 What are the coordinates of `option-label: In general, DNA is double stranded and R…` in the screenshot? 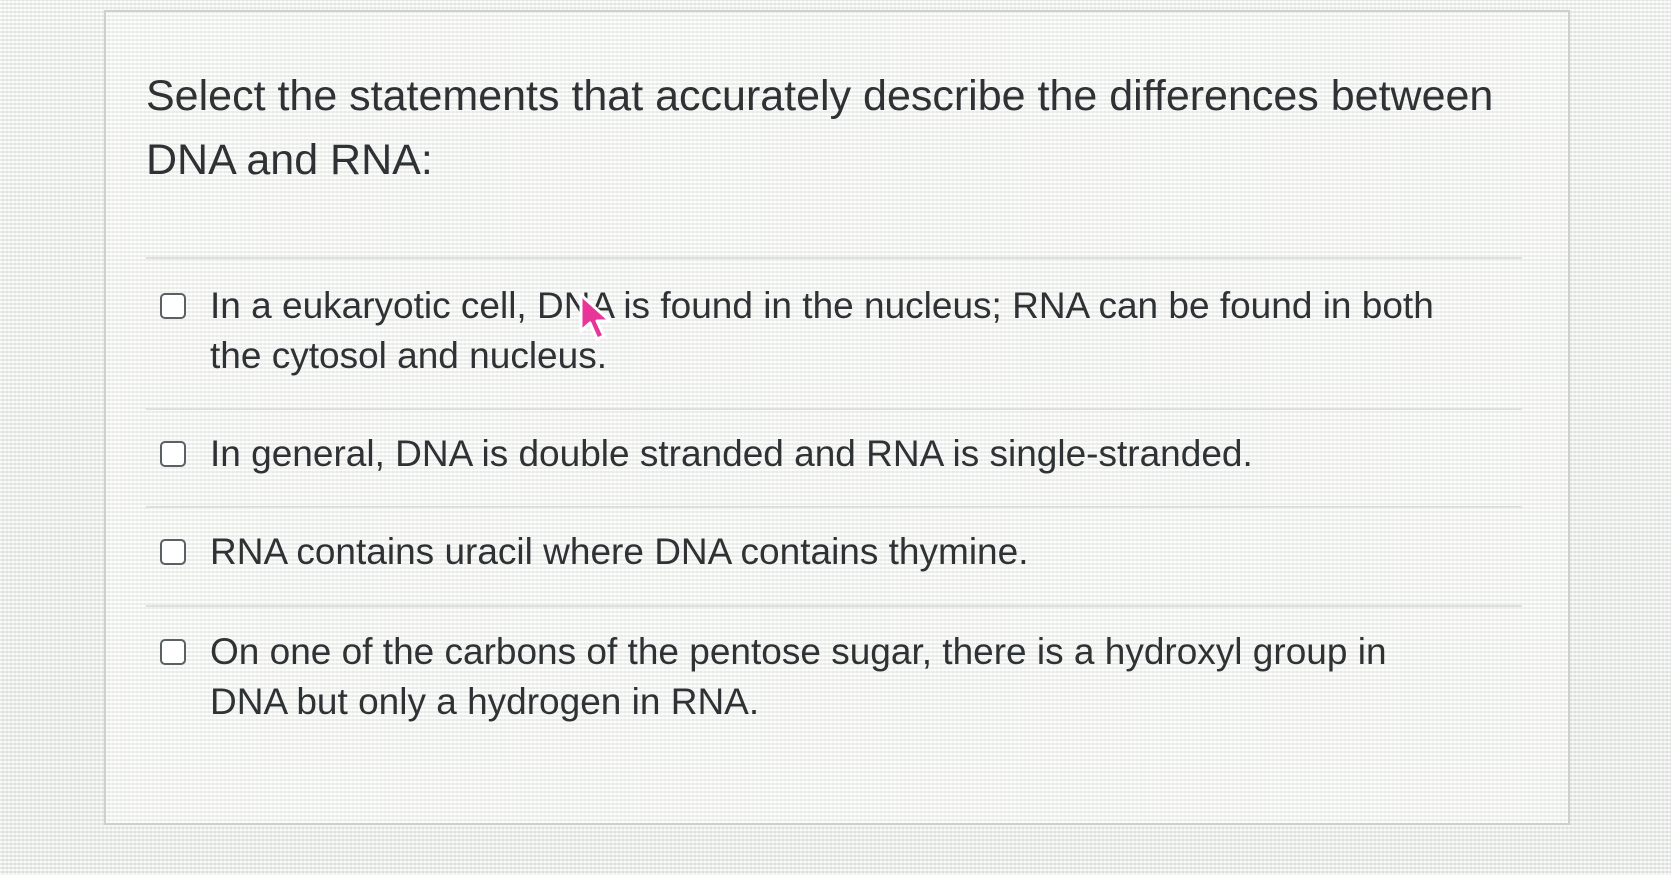 It's located at (731, 454).